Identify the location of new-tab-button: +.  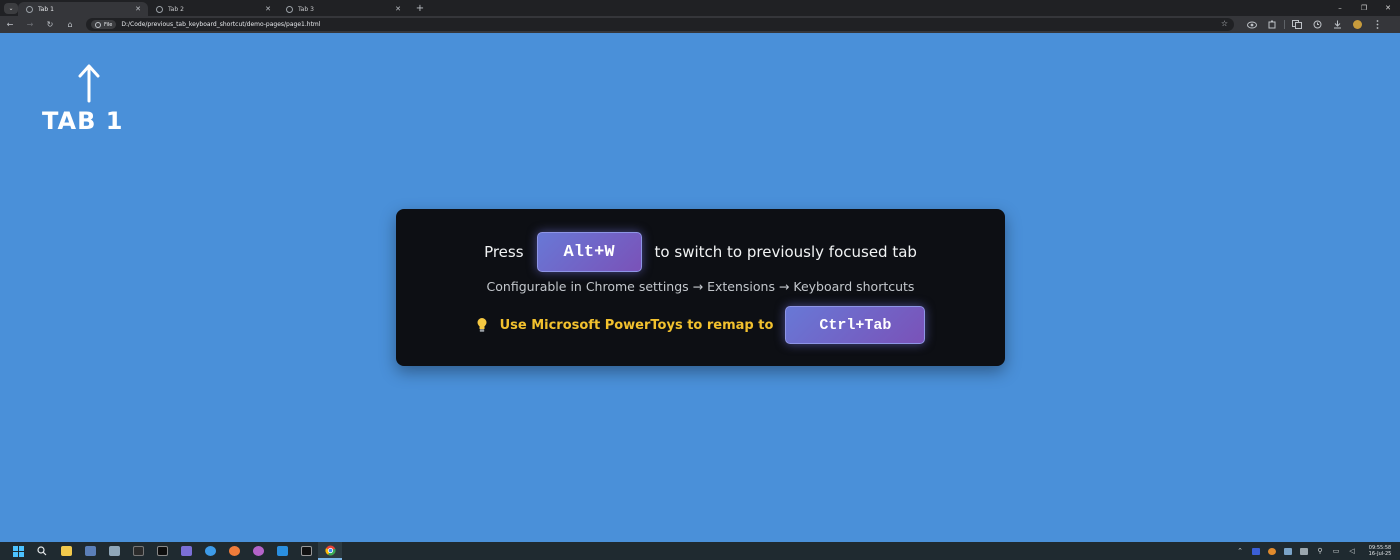
(420, 8).